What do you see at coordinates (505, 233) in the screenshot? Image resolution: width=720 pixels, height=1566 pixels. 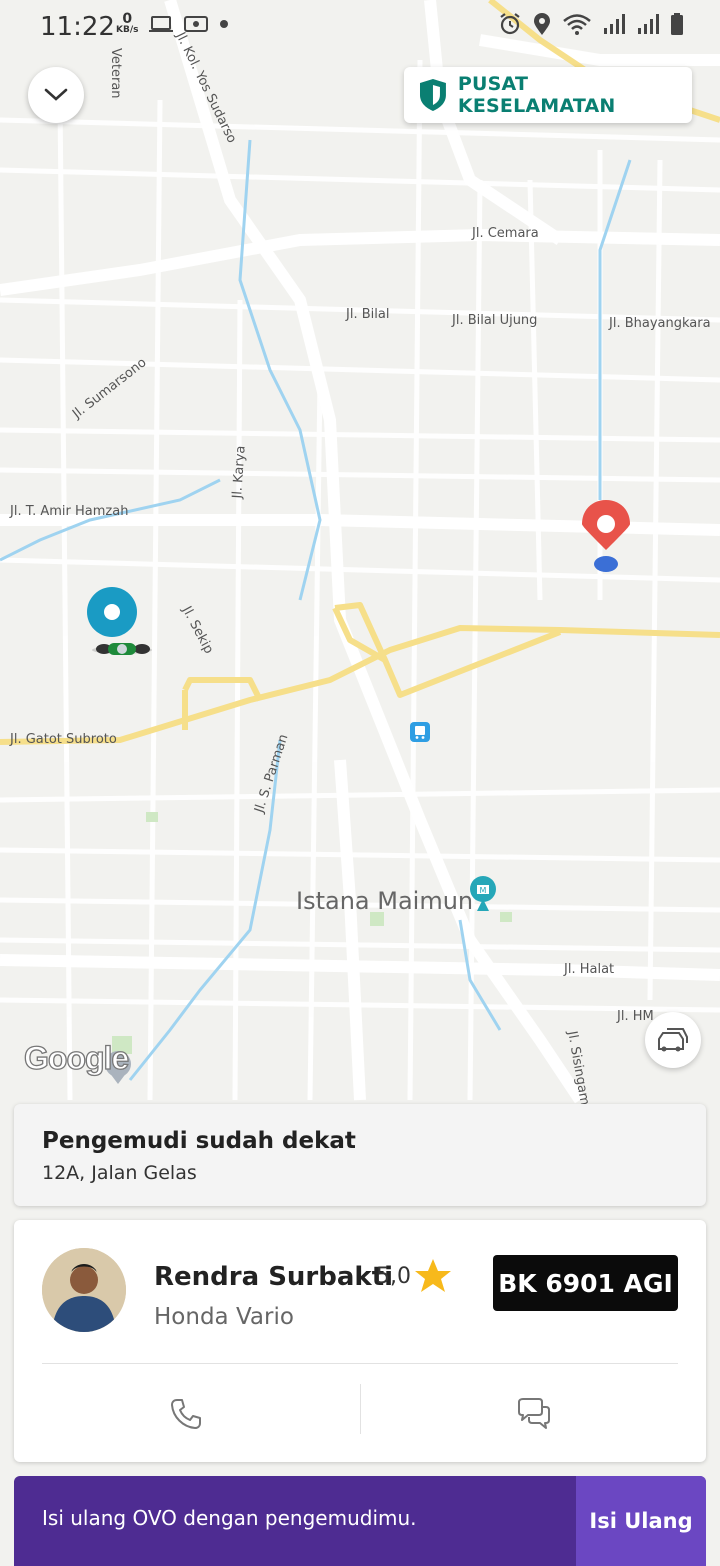 I see `street-label: Jl. Cemara` at bounding box center [505, 233].